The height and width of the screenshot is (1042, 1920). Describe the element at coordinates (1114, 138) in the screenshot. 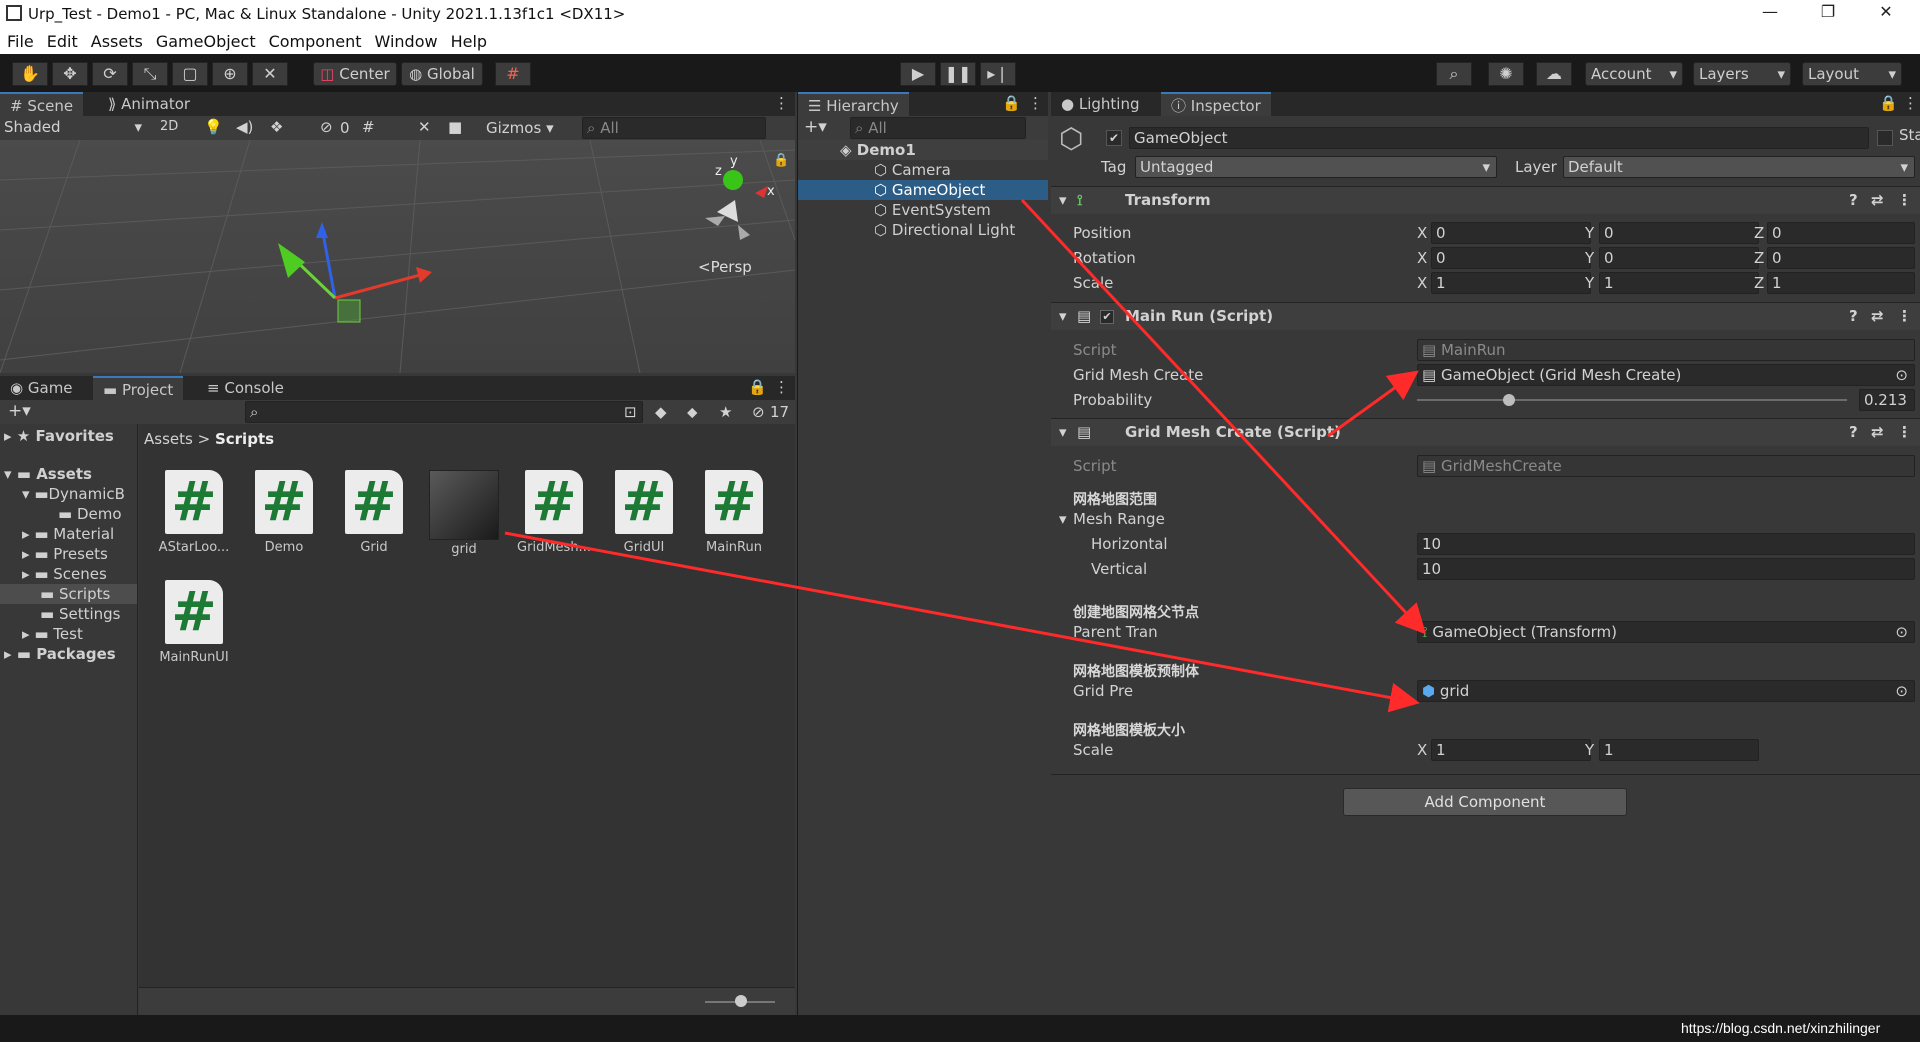

I see `active-checkbox: ✔` at that location.